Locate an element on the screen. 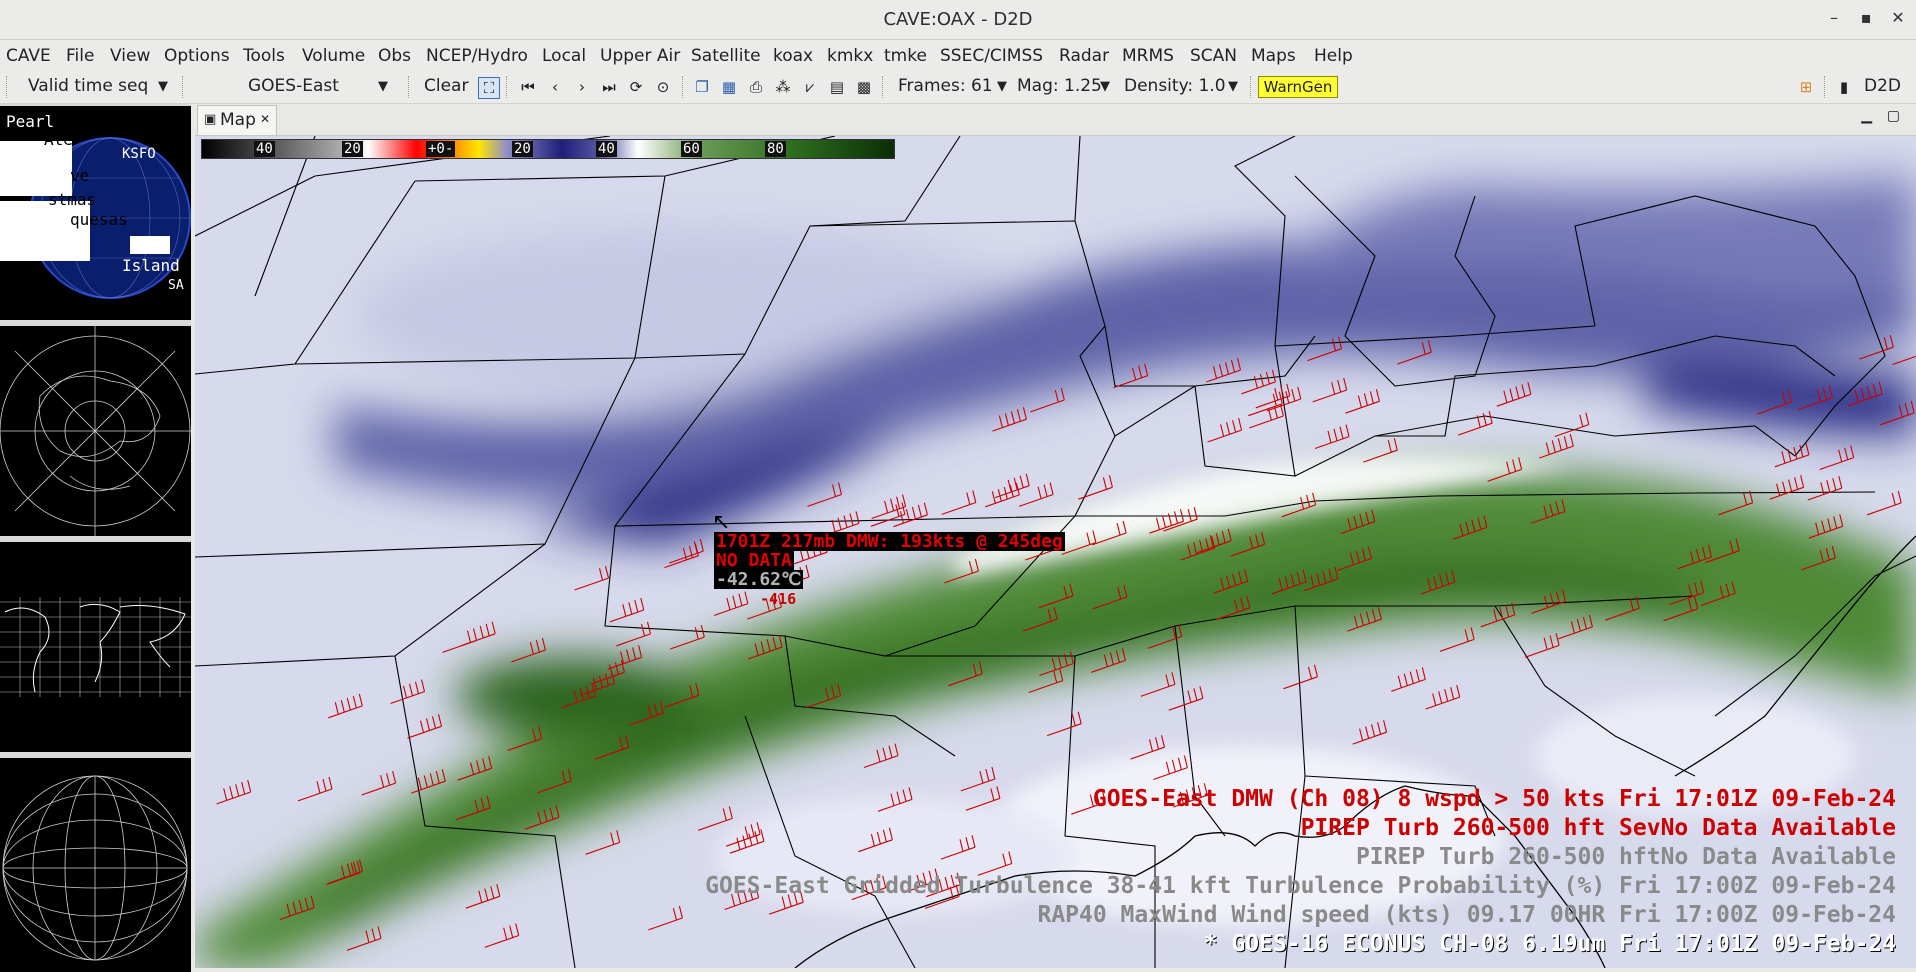 This screenshot has height=972, width=1916. menu-file: File is located at coordinates (80, 56).